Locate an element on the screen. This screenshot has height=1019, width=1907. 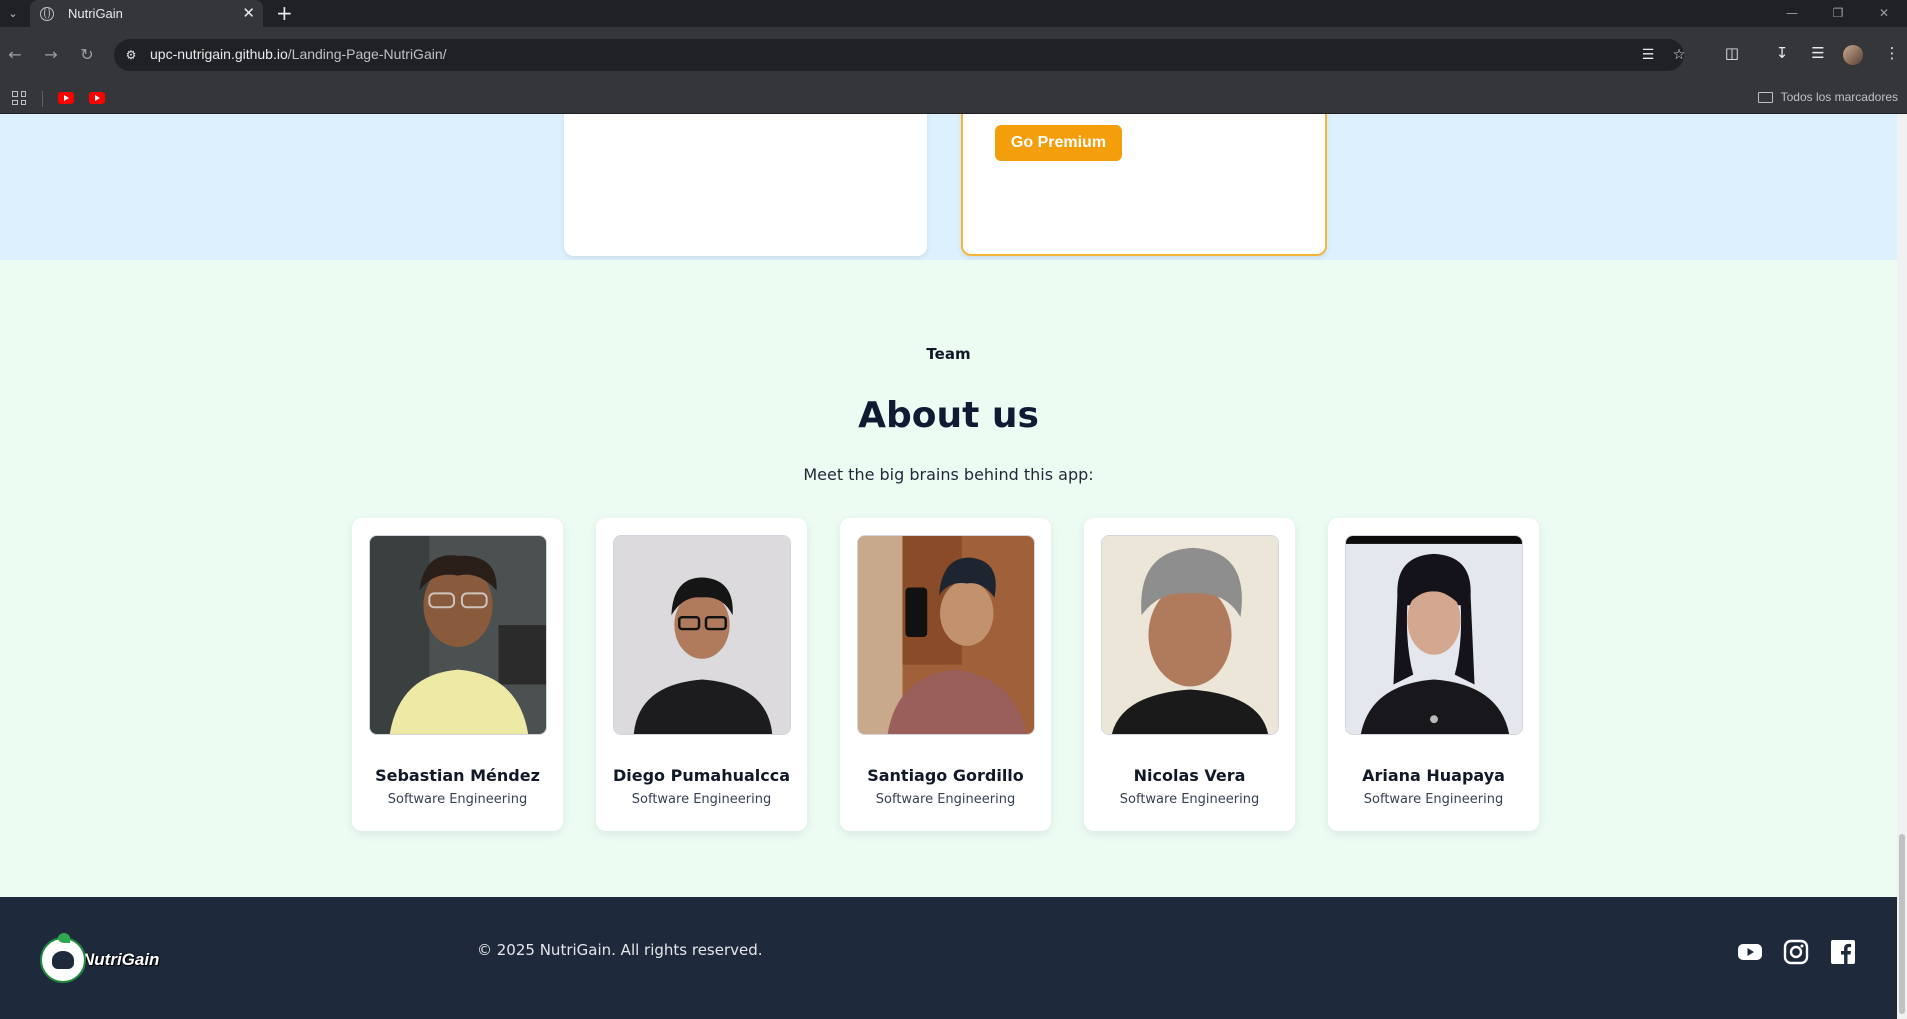
team-member-card: Ariana Huapaya Software Engineering is located at coordinates (1433, 674).